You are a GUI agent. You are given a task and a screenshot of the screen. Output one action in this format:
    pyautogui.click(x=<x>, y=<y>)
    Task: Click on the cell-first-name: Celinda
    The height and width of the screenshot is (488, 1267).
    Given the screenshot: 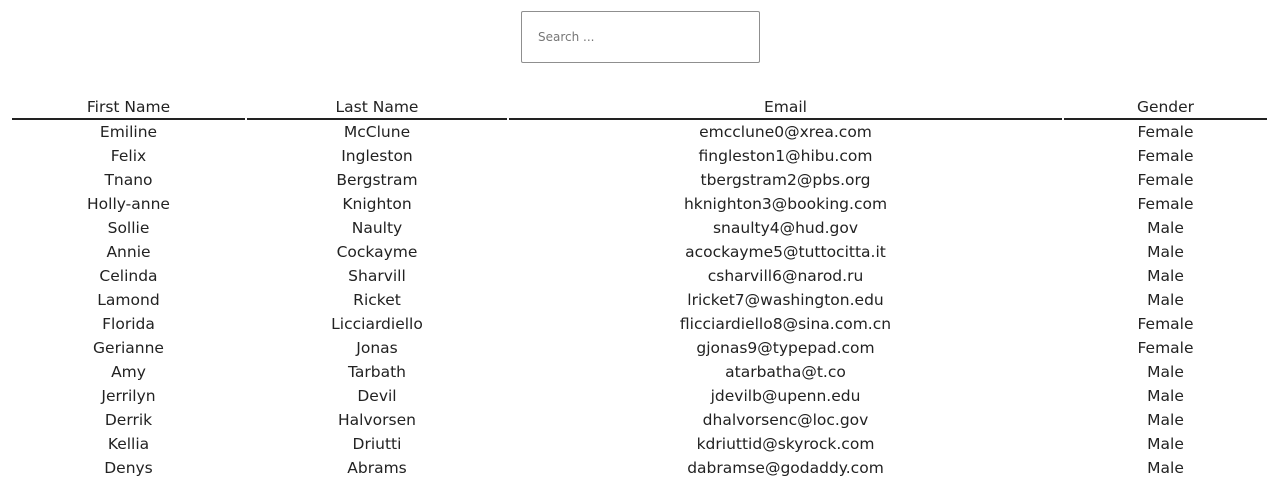 What is the action you would take?
    pyautogui.click(x=128, y=276)
    